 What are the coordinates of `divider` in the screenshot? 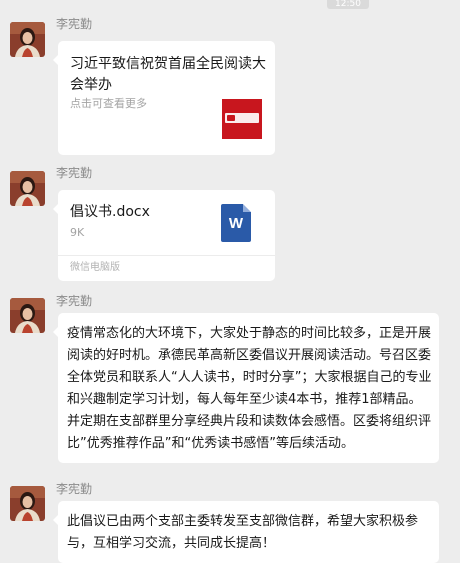 It's located at (166, 255).